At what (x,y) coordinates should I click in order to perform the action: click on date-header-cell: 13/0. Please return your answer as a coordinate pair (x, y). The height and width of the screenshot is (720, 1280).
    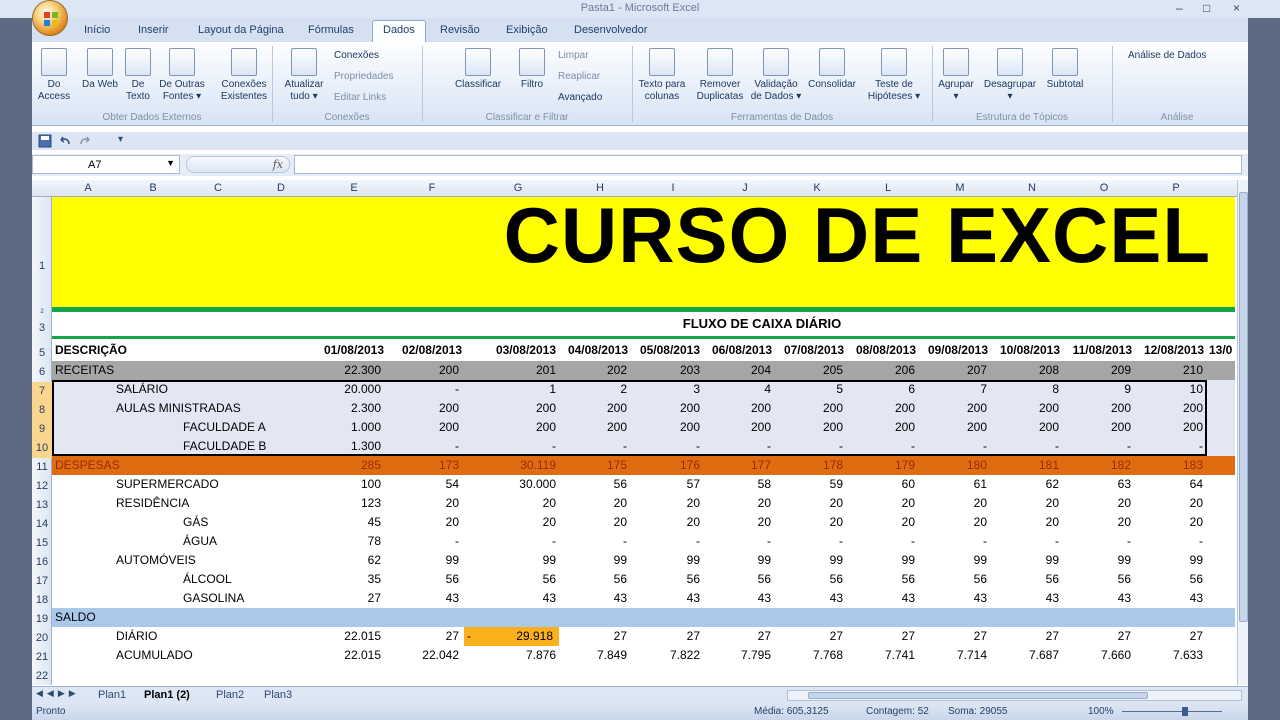
    Looking at the image, I should click on (1222, 350).